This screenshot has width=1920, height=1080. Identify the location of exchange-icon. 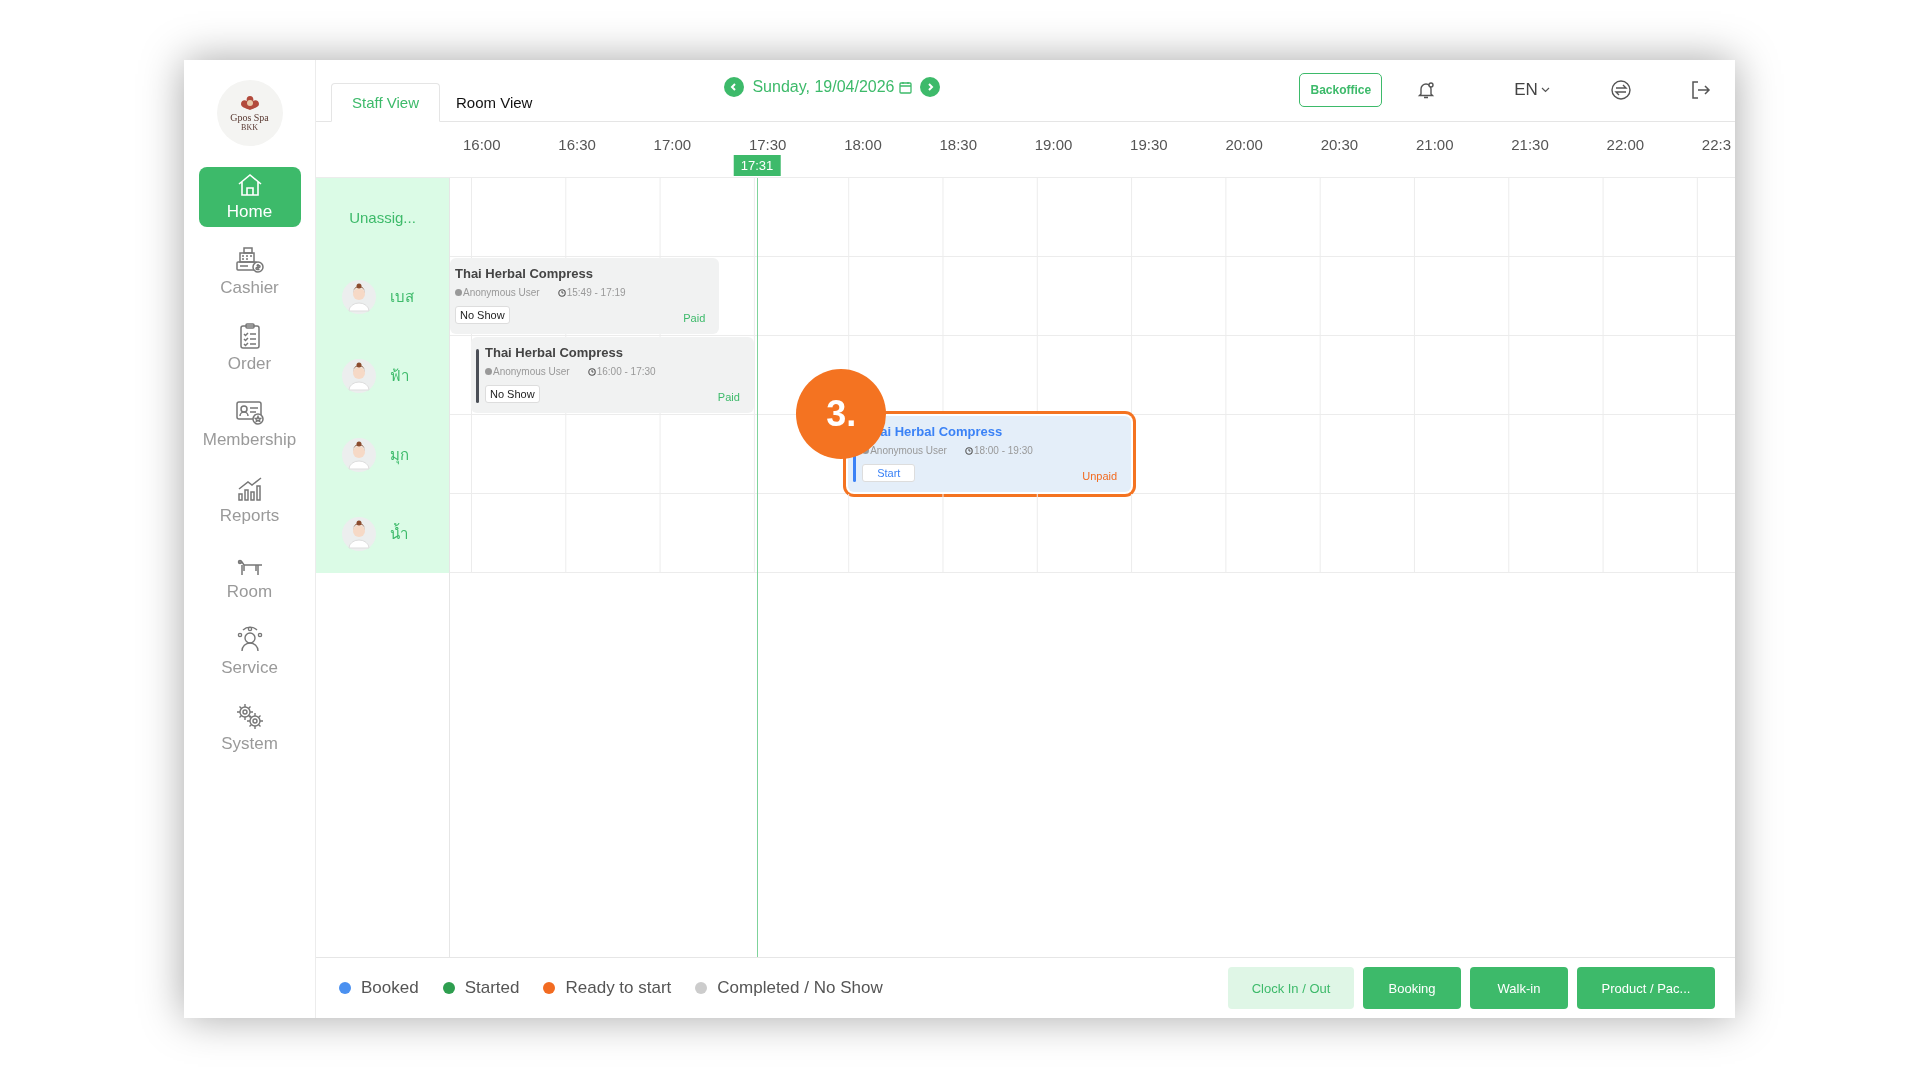
(1620, 90).